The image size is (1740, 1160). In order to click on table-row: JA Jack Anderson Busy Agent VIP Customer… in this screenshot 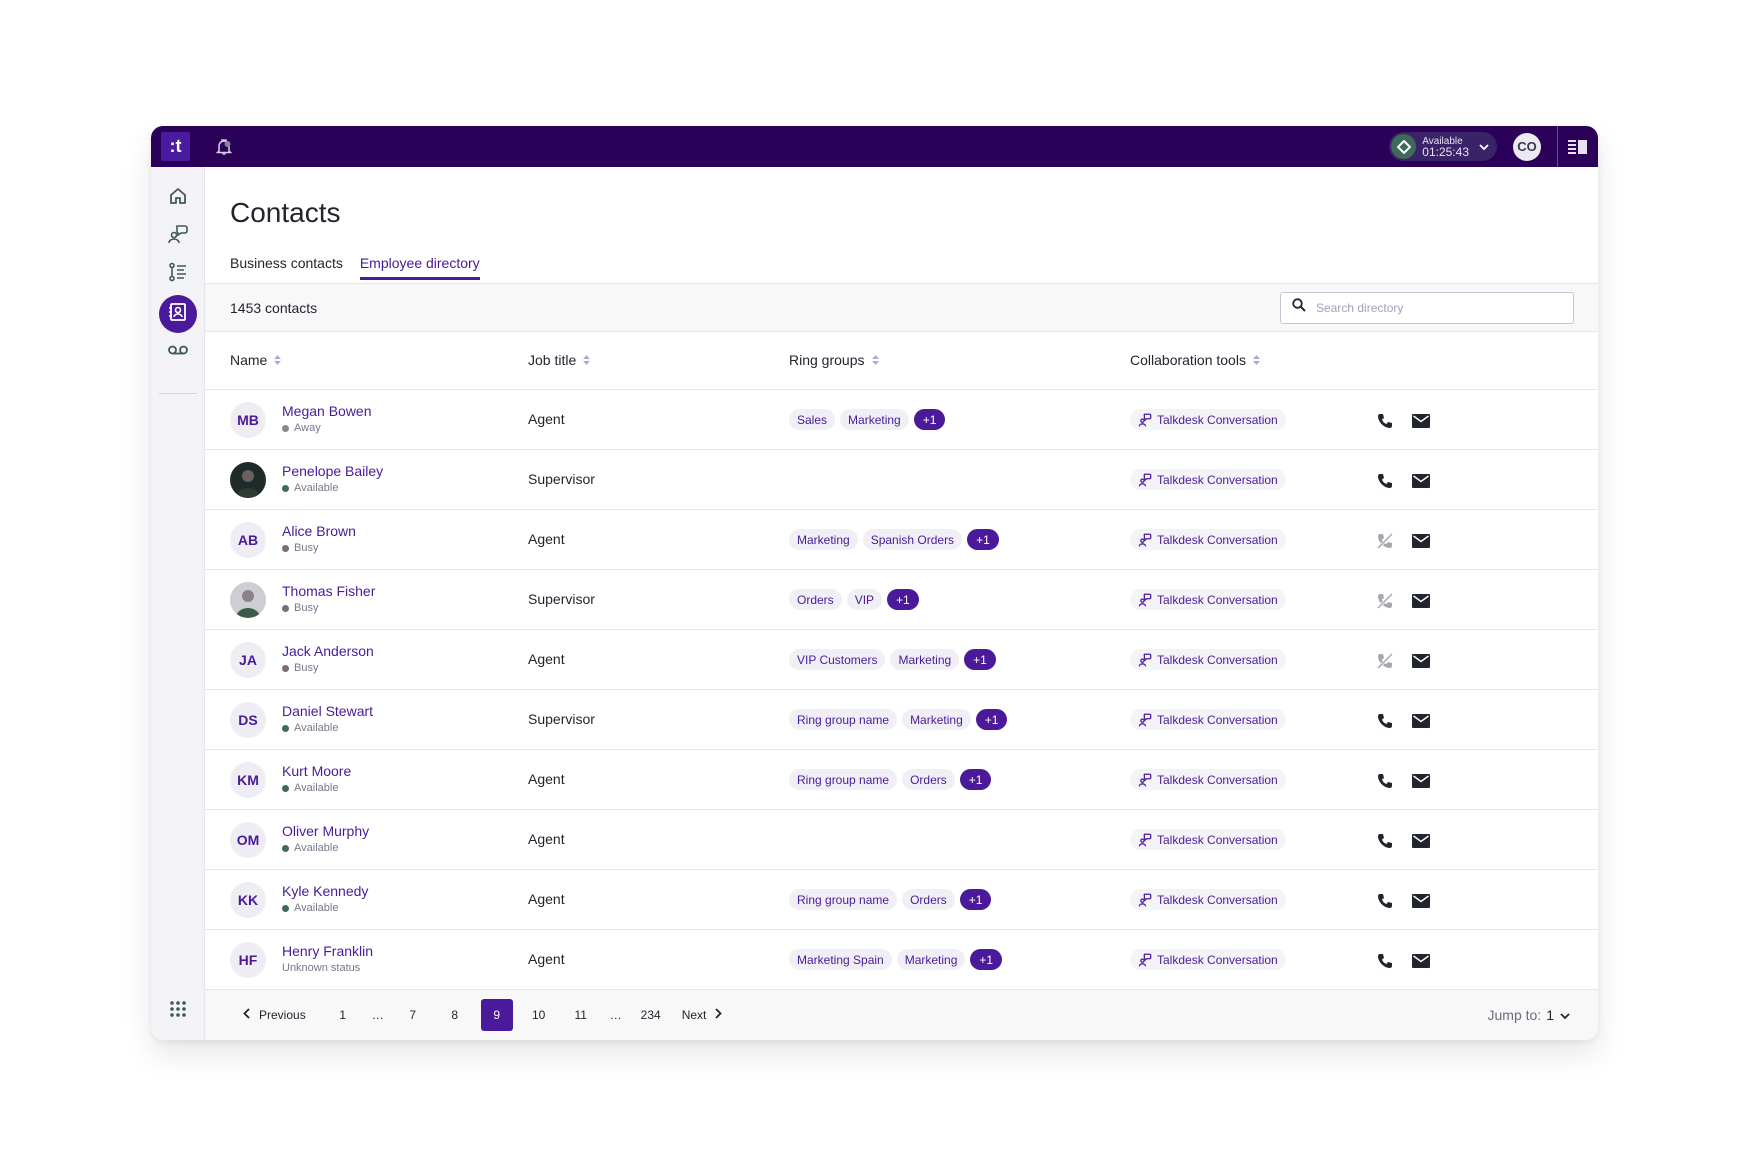, I will do `click(901, 660)`.